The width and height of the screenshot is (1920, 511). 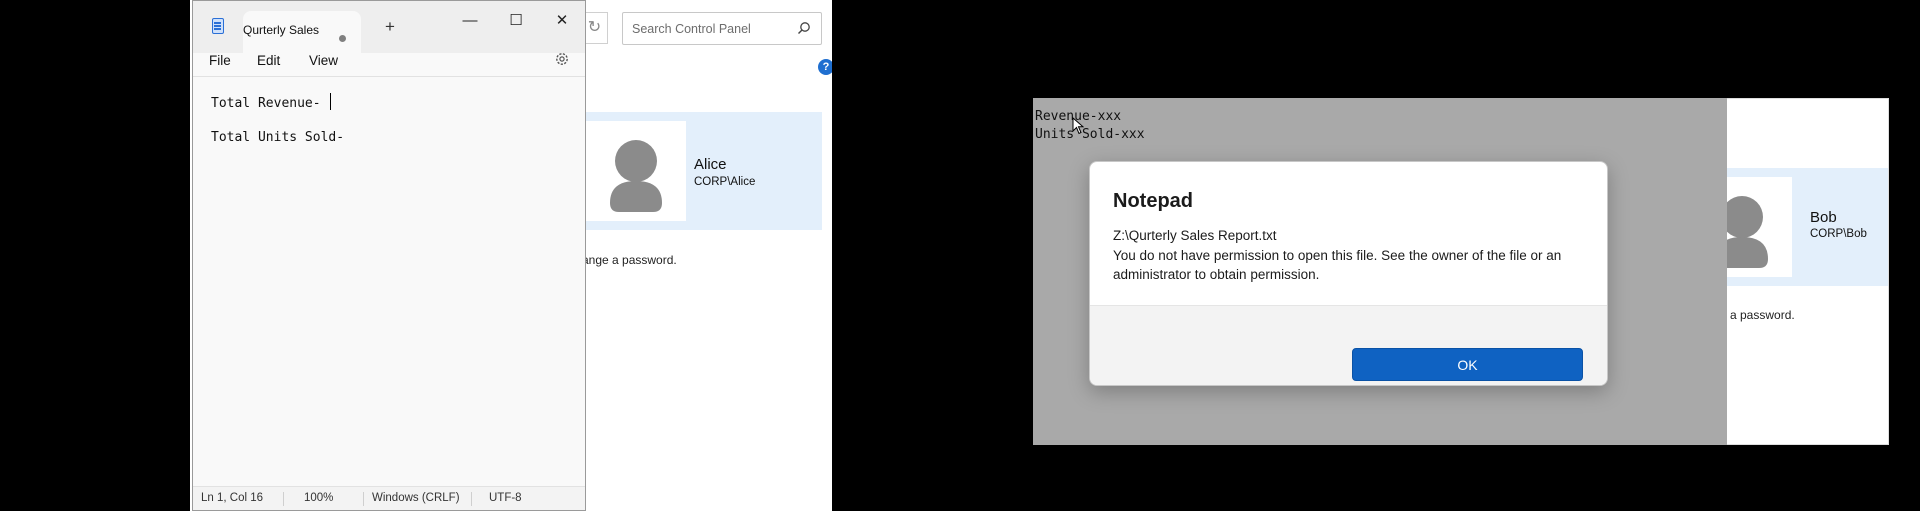 I want to click on minimize-button: —, so click(x=470, y=21).